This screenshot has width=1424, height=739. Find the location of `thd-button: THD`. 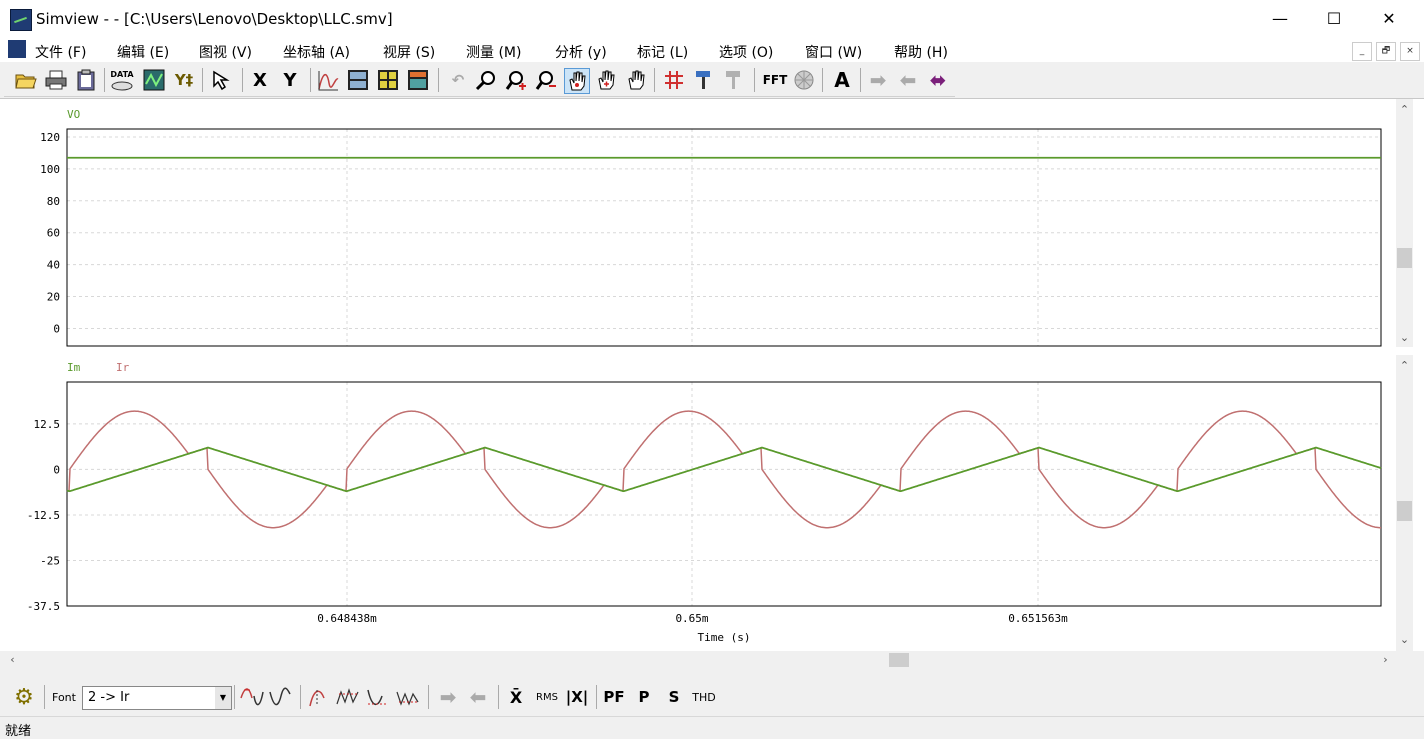

thd-button: THD is located at coordinates (704, 697).